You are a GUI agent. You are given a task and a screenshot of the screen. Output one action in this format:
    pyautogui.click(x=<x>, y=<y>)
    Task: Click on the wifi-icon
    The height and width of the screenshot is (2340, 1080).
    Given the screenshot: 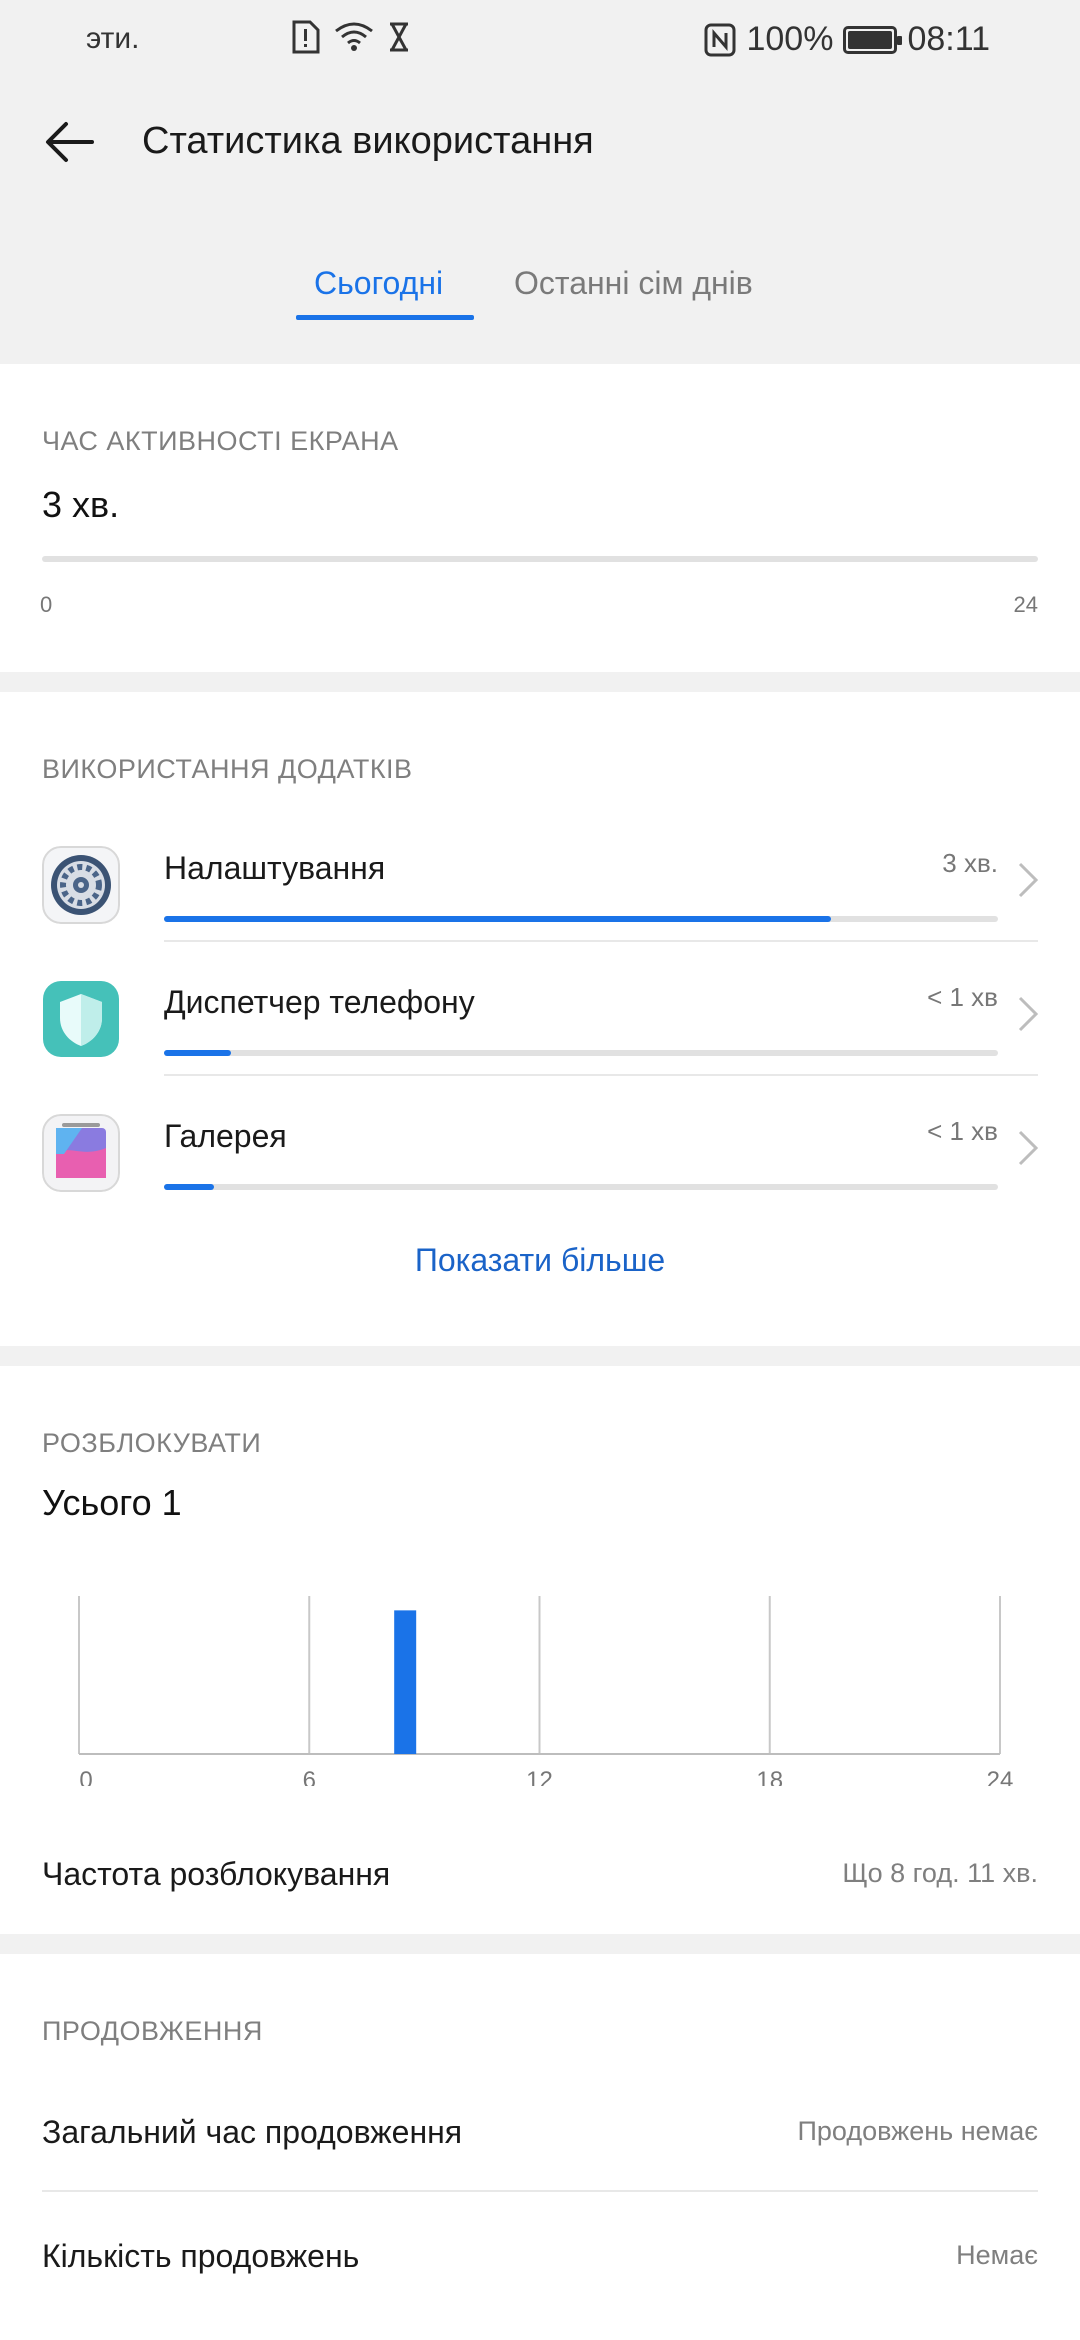 What is the action you would take?
    pyautogui.click(x=354, y=36)
    